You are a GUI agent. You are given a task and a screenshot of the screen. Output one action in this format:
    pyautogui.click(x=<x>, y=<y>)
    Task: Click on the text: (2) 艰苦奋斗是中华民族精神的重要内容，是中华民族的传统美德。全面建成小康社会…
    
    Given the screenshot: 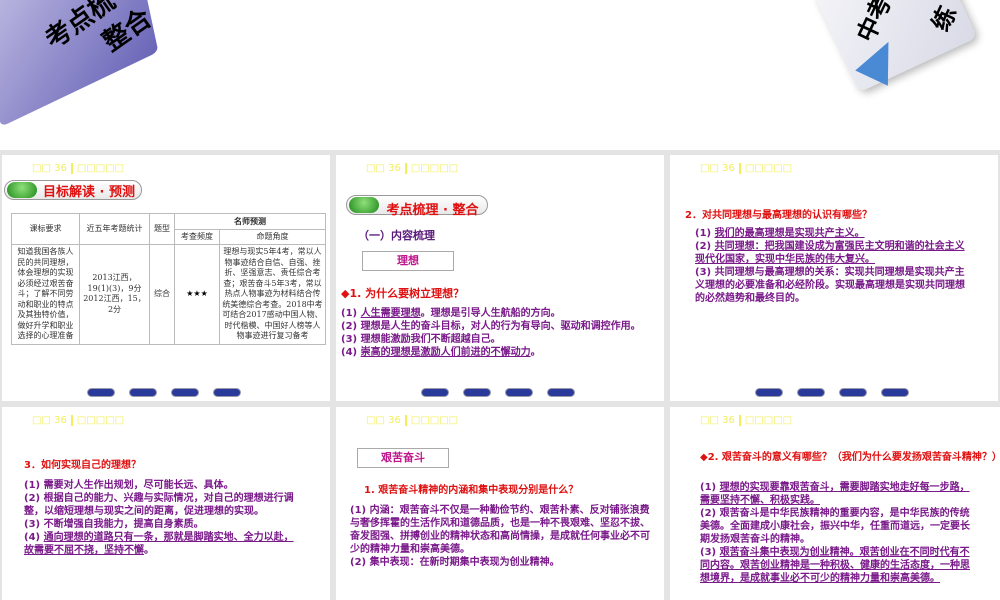 What is the action you would take?
    pyautogui.click(x=835, y=526)
    